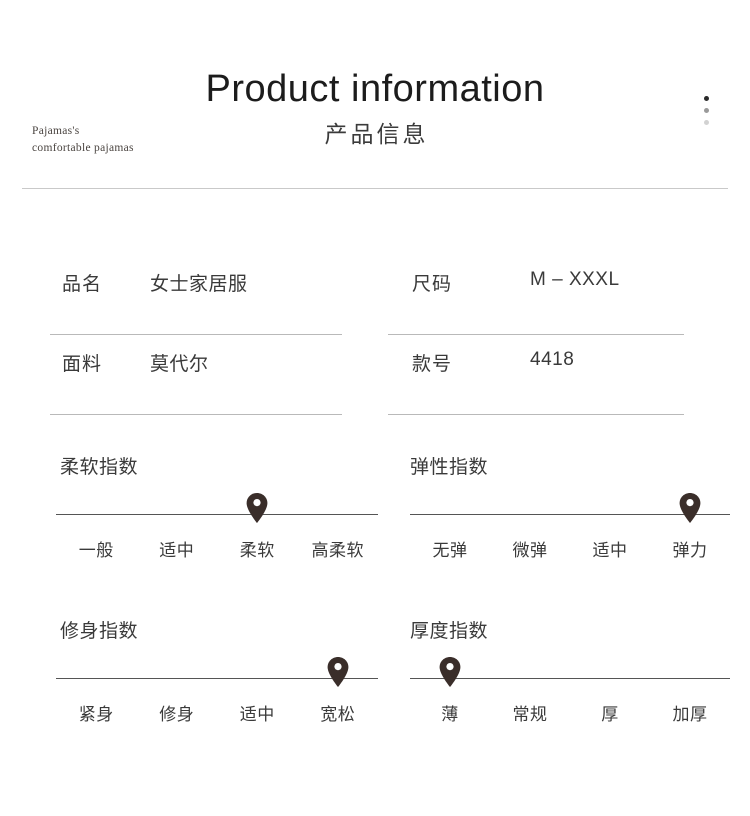 This screenshot has width=750, height=816. What do you see at coordinates (177, 714) in the screenshot?
I see `scale-label: 修身` at bounding box center [177, 714].